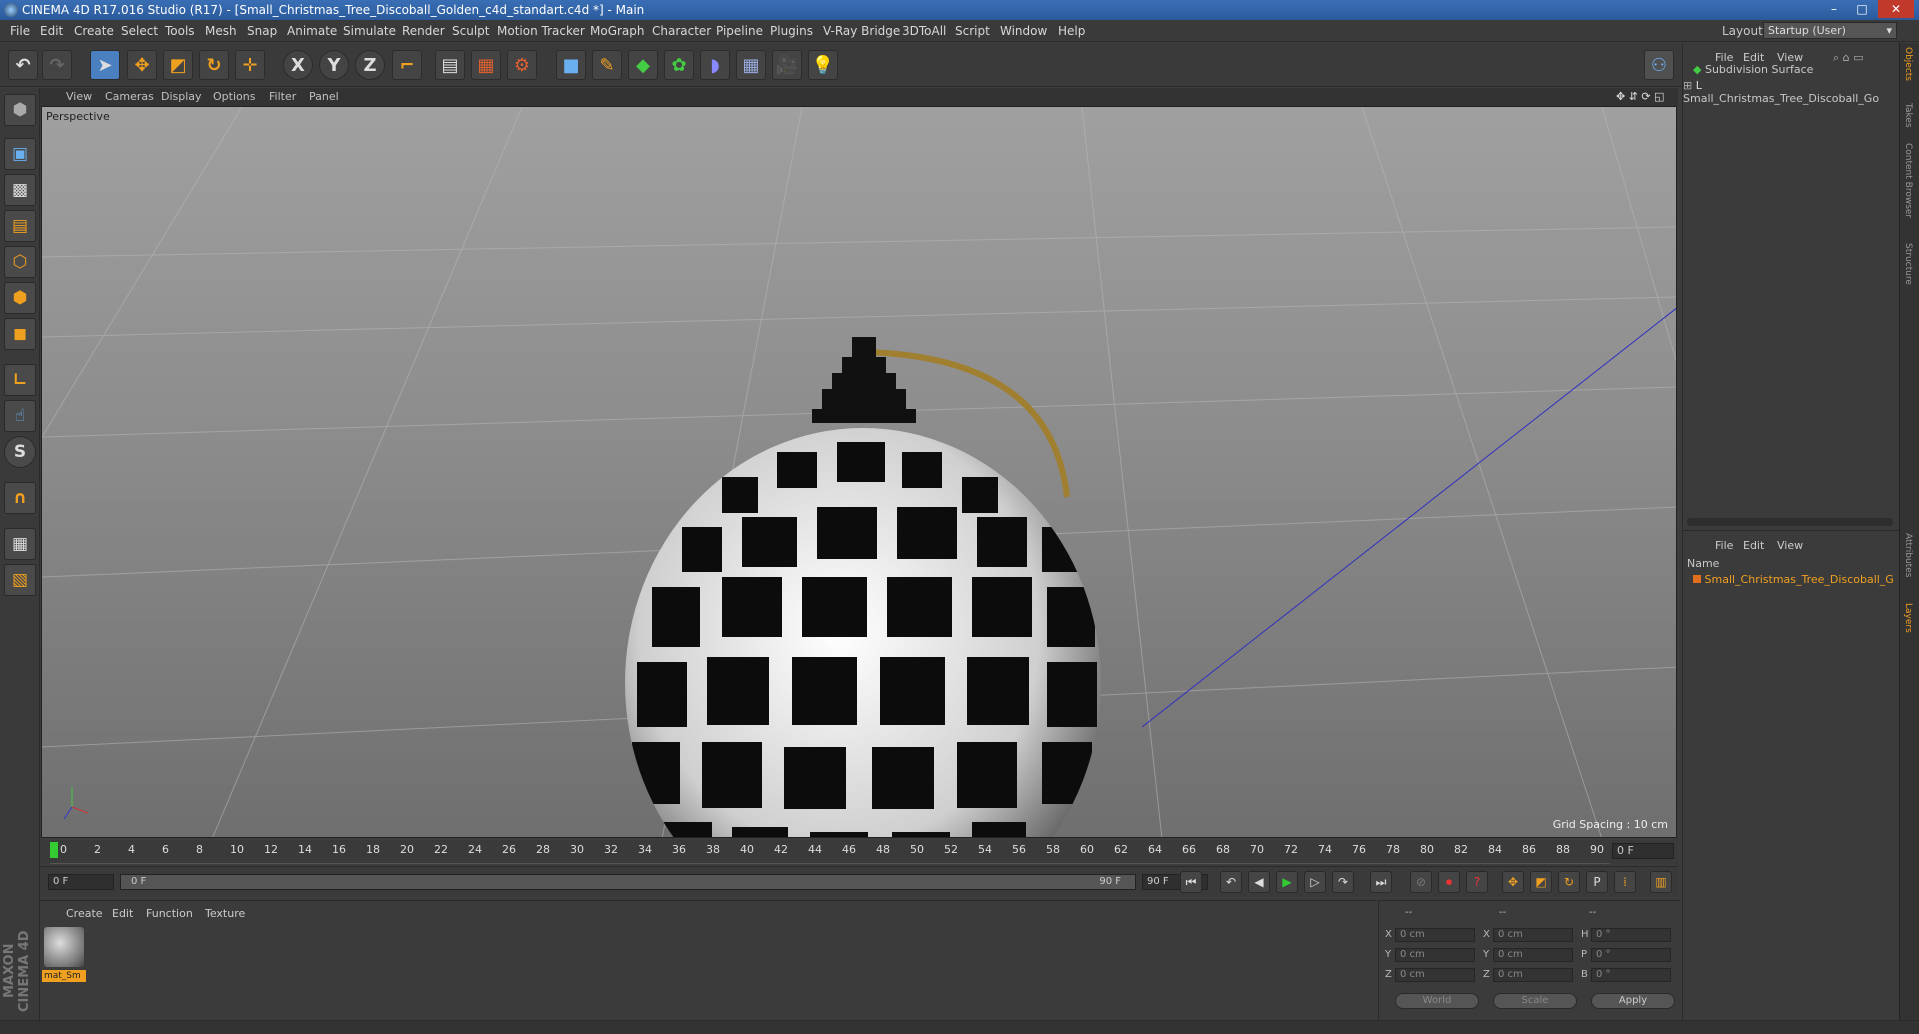 The height and width of the screenshot is (1034, 1919). What do you see at coordinates (1533, 955) in the screenshot?
I see `size-y-field: 0 cm` at bounding box center [1533, 955].